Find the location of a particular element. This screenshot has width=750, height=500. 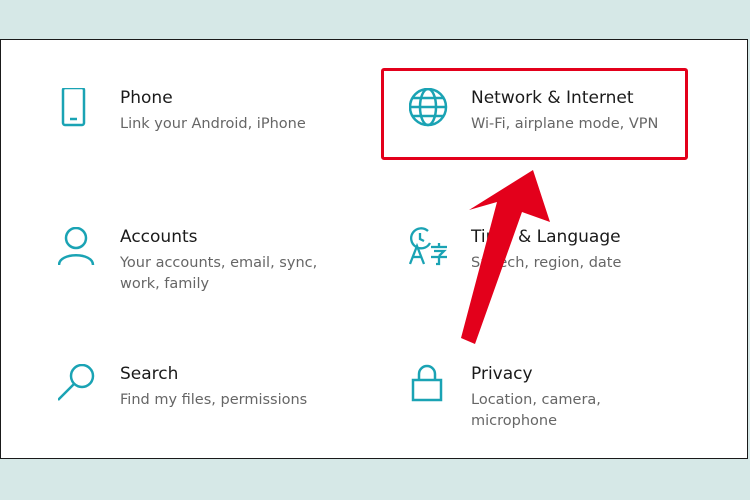

tile-title: Accounts is located at coordinates (159, 237).